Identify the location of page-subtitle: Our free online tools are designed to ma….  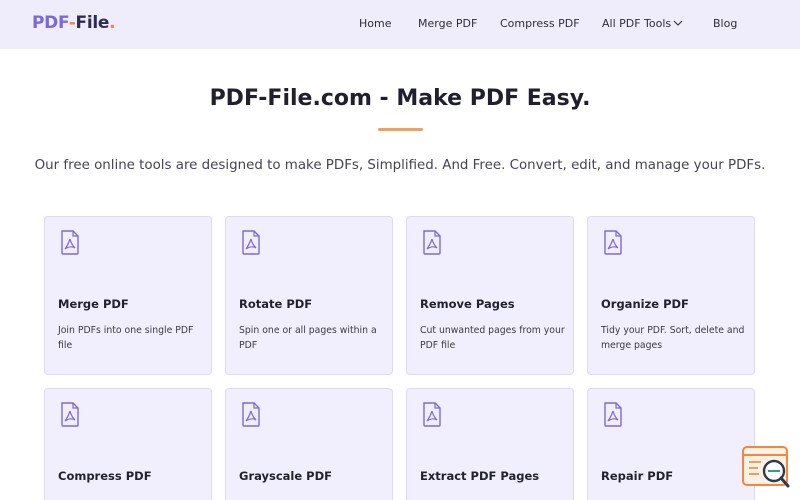
(400, 165).